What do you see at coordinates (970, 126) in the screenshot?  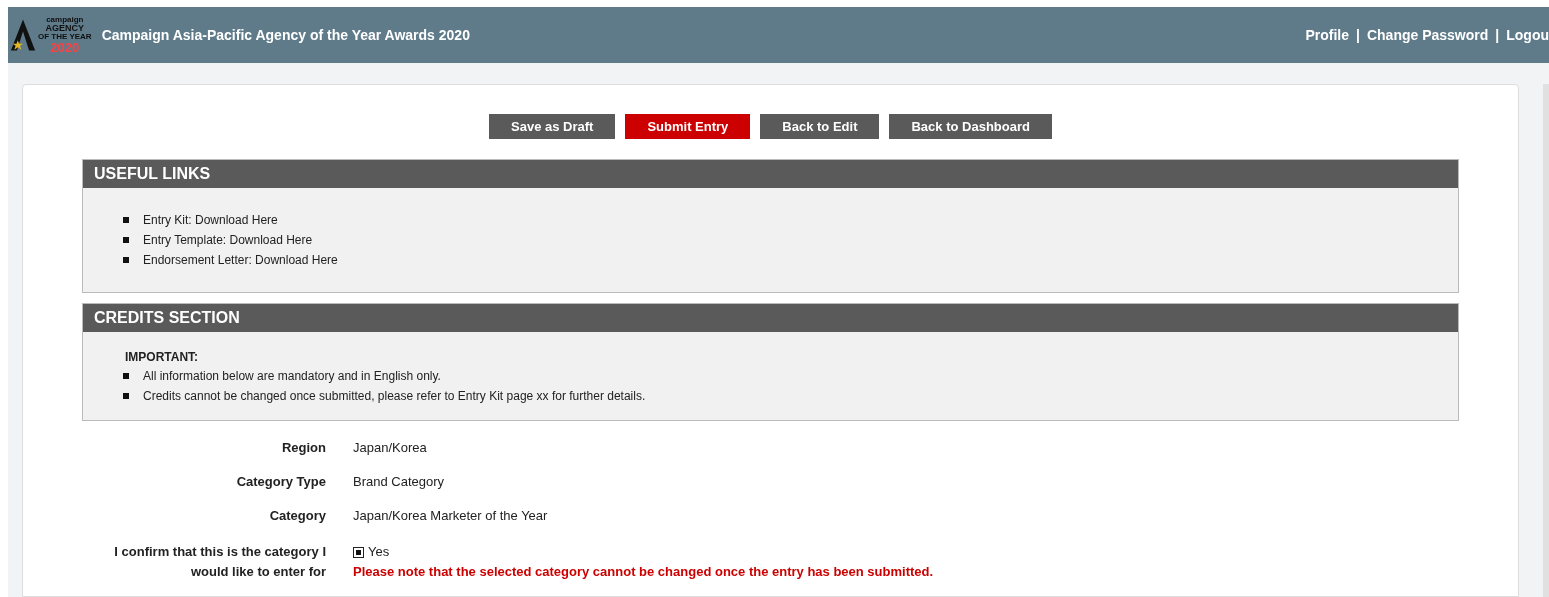 I see `action-button: Back to Dashboard` at bounding box center [970, 126].